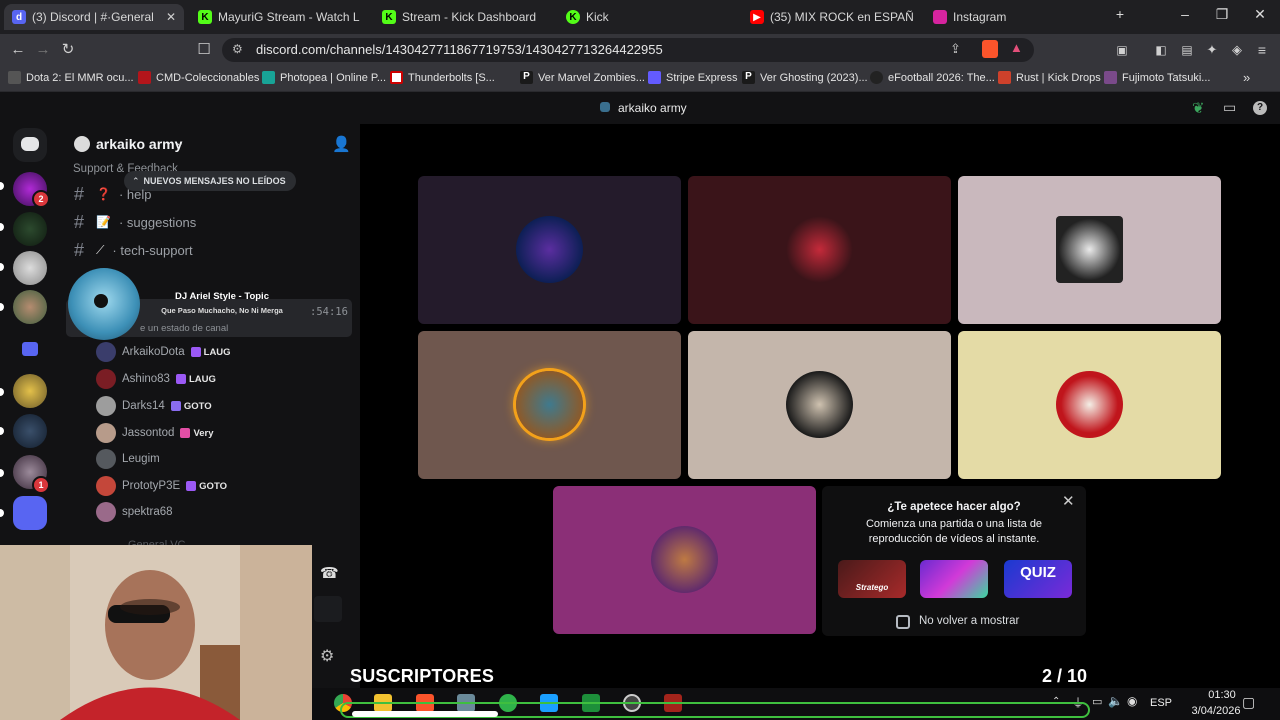 The width and height of the screenshot is (1280, 720). Describe the element at coordinates (133, 250) in the screenshot. I see `channel-tech-support: # ⟋ · tech-support` at that location.